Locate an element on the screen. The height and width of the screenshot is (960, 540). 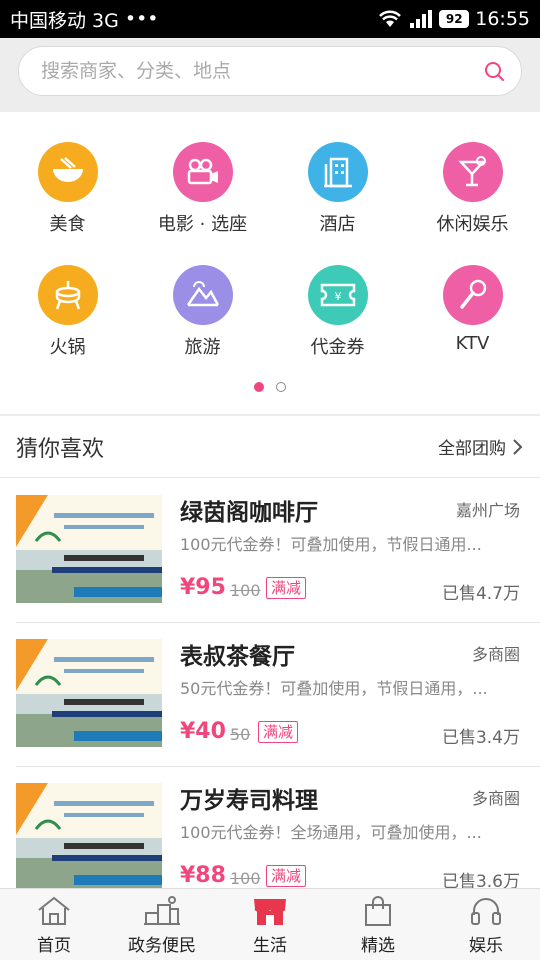
tab-label: 首页 is located at coordinates (54, 946).